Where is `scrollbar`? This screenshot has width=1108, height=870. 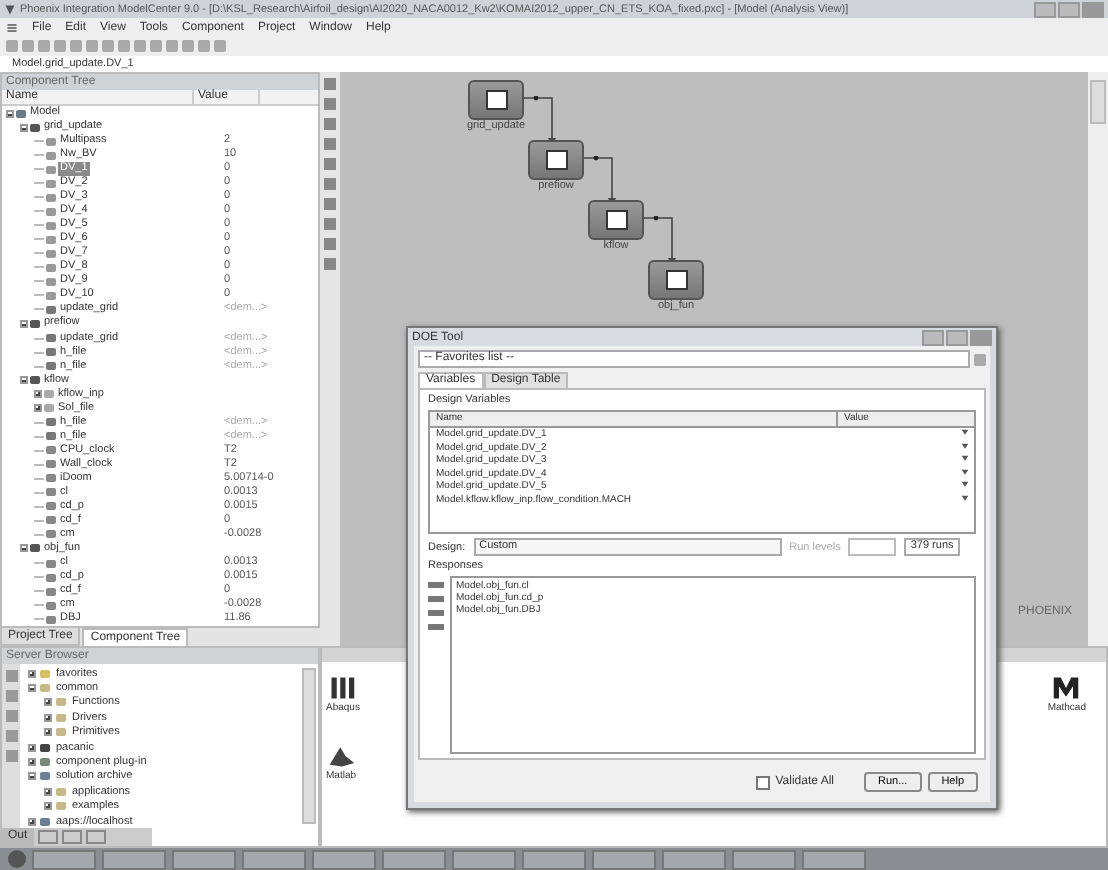 scrollbar is located at coordinates (309, 746).